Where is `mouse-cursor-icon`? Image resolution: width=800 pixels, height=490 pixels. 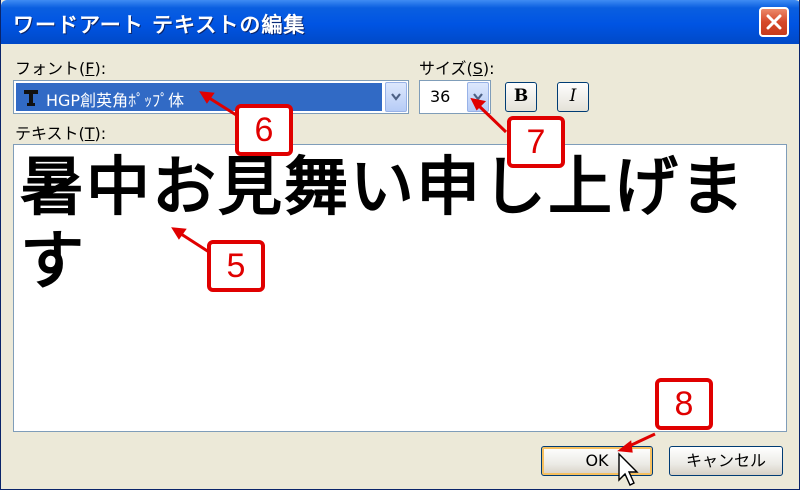
mouse-cursor-icon is located at coordinates (628, 469).